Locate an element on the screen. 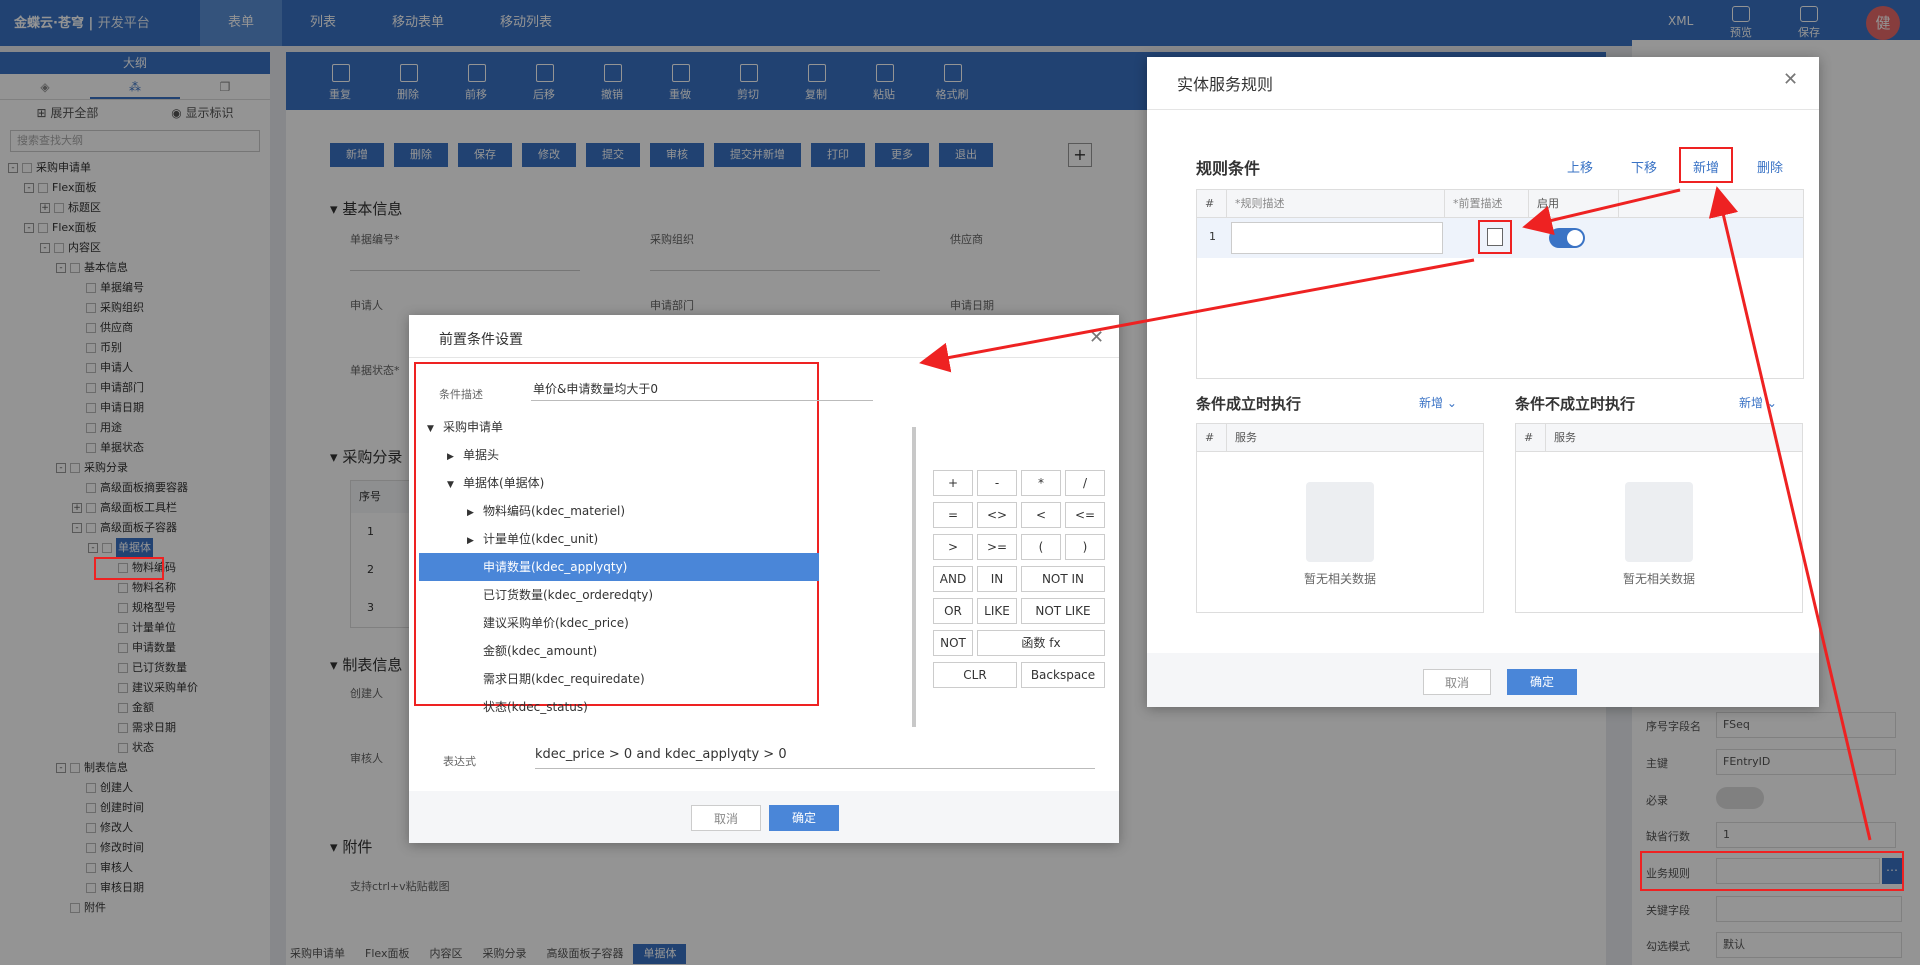 Image resolution: width=1920 pixels, height=965 pixels. arrow-pre-to-dialog is located at coordinates (1197, 315).